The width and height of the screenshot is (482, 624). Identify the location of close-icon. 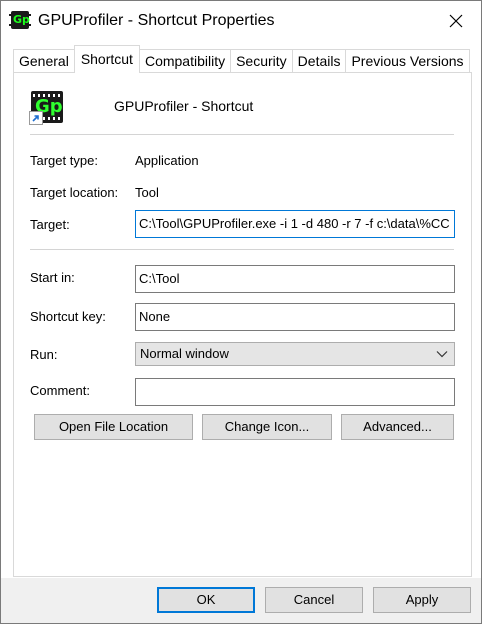
(456, 21).